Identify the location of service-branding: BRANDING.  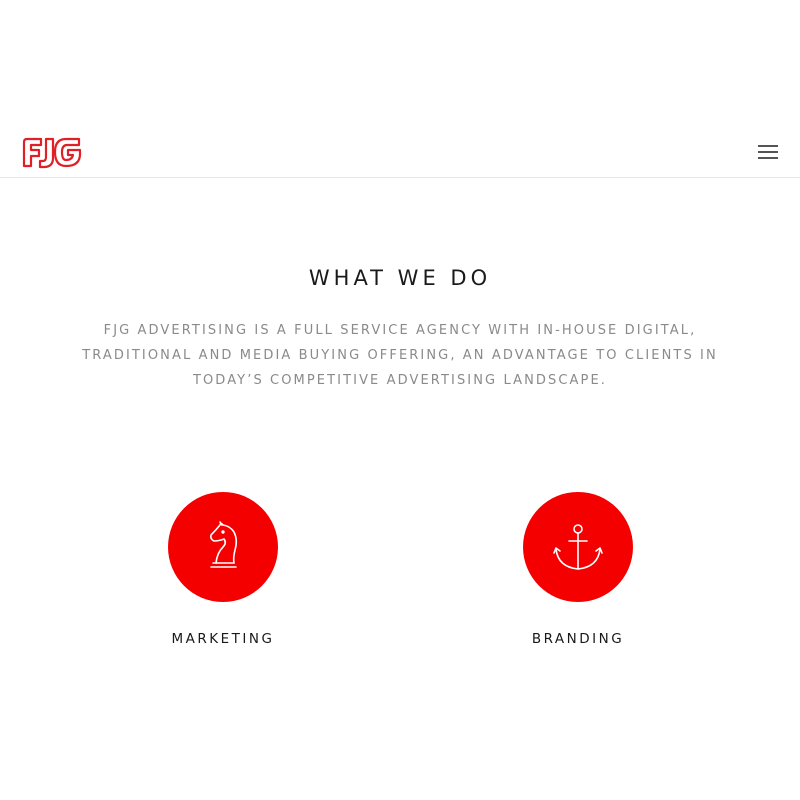
(578, 572).